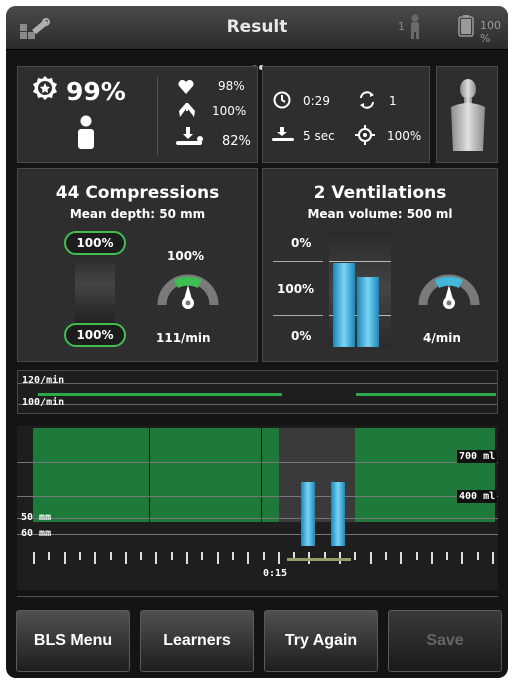 This screenshot has height=684, width=514. I want to click on person-icon, so click(415, 29).